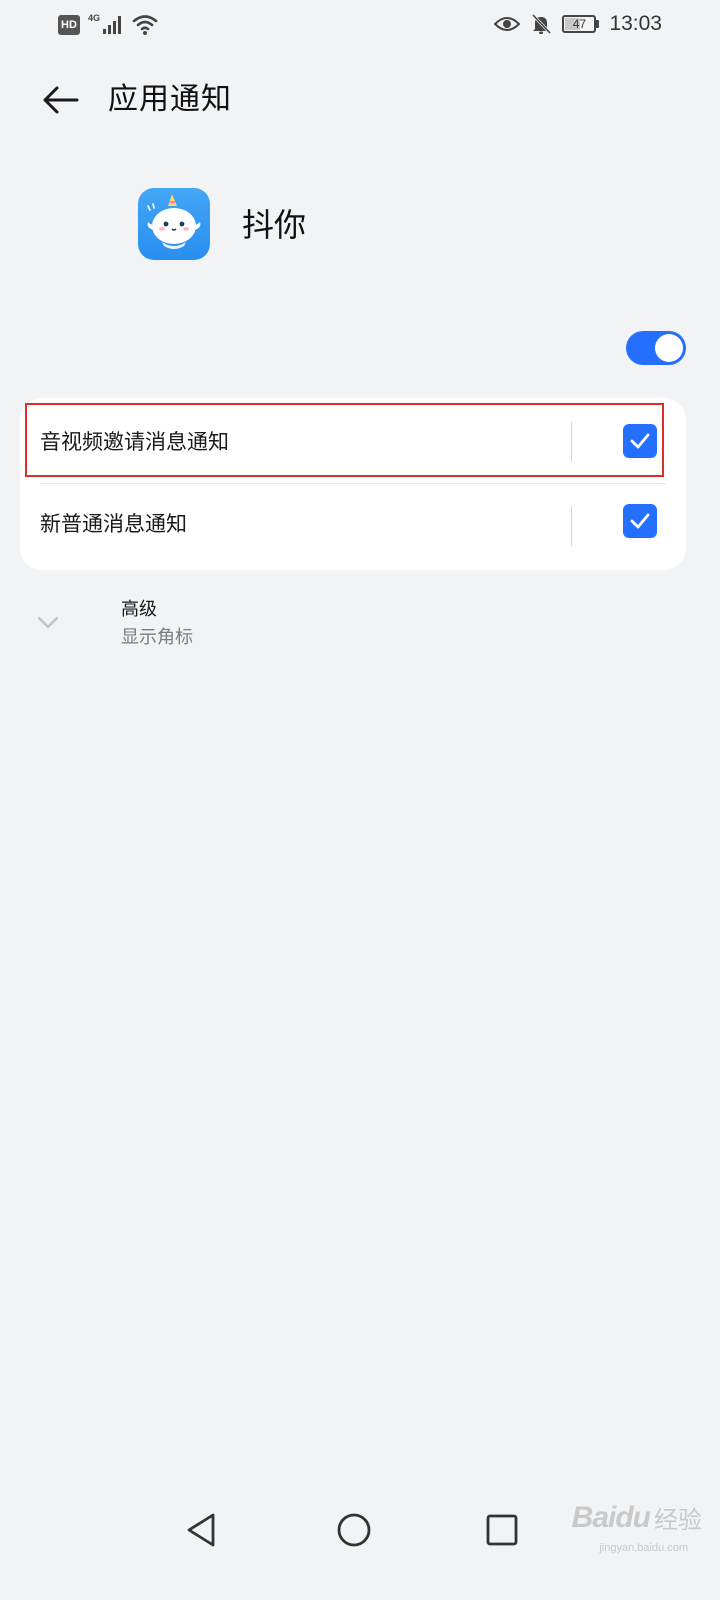  Describe the element at coordinates (353, 524) in the screenshot. I see `category-row-new-message: 新普通消息通知` at that location.